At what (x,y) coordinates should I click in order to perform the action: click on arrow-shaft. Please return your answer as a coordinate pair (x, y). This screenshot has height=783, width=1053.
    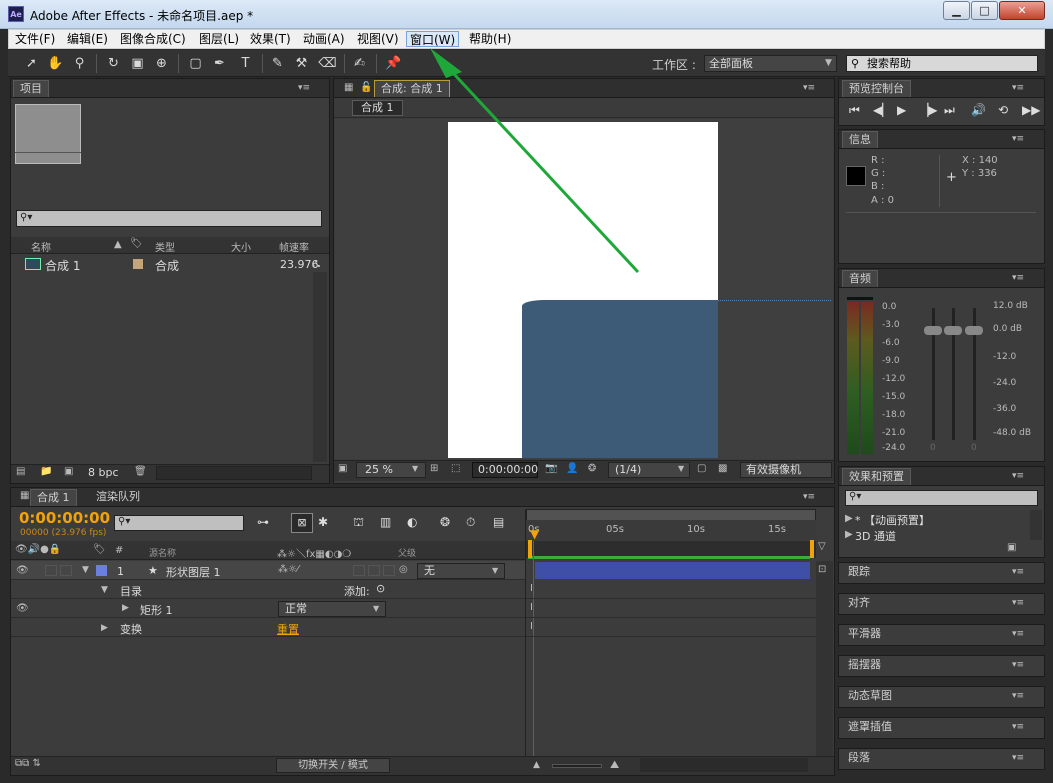
    Looking at the image, I should click on (539, 166).